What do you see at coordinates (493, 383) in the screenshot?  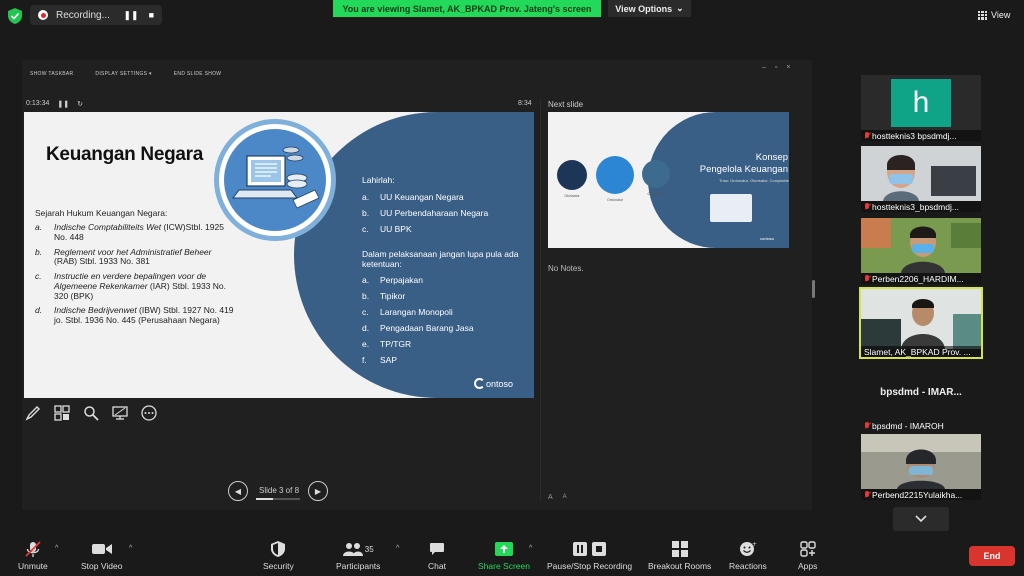 I see `contoso-logo: ontoso` at bounding box center [493, 383].